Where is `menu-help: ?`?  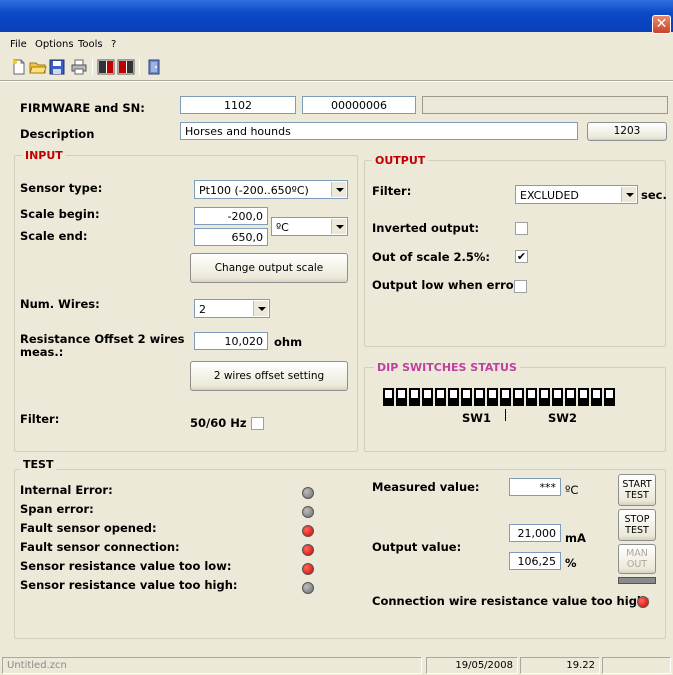 menu-help: ? is located at coordinates (113, 44).